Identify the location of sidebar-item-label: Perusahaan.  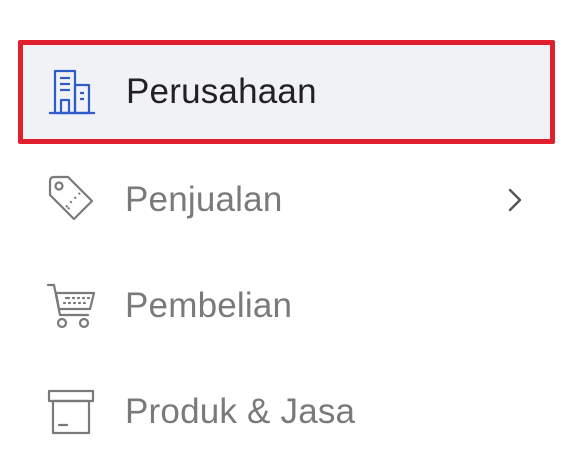
(221, 91).